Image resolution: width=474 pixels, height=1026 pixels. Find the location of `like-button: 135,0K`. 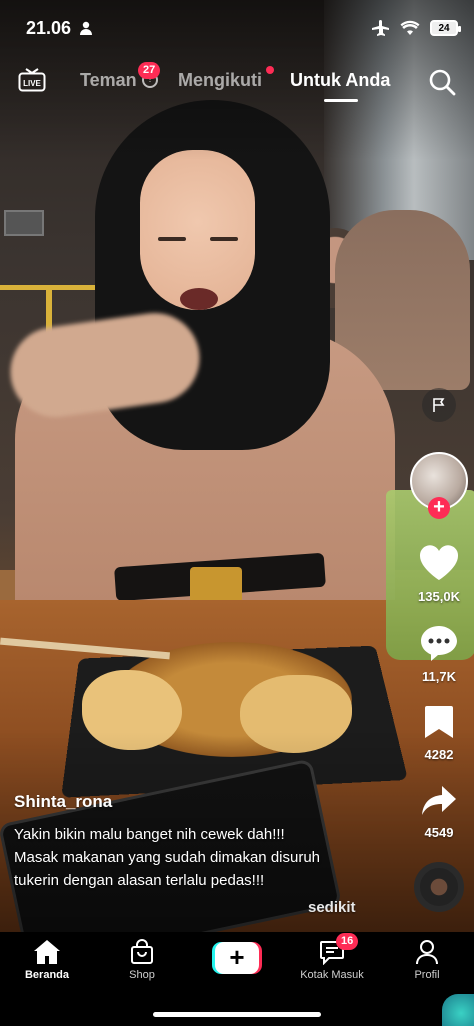

like-button: 135,0K is located at coordinates (439, 574).